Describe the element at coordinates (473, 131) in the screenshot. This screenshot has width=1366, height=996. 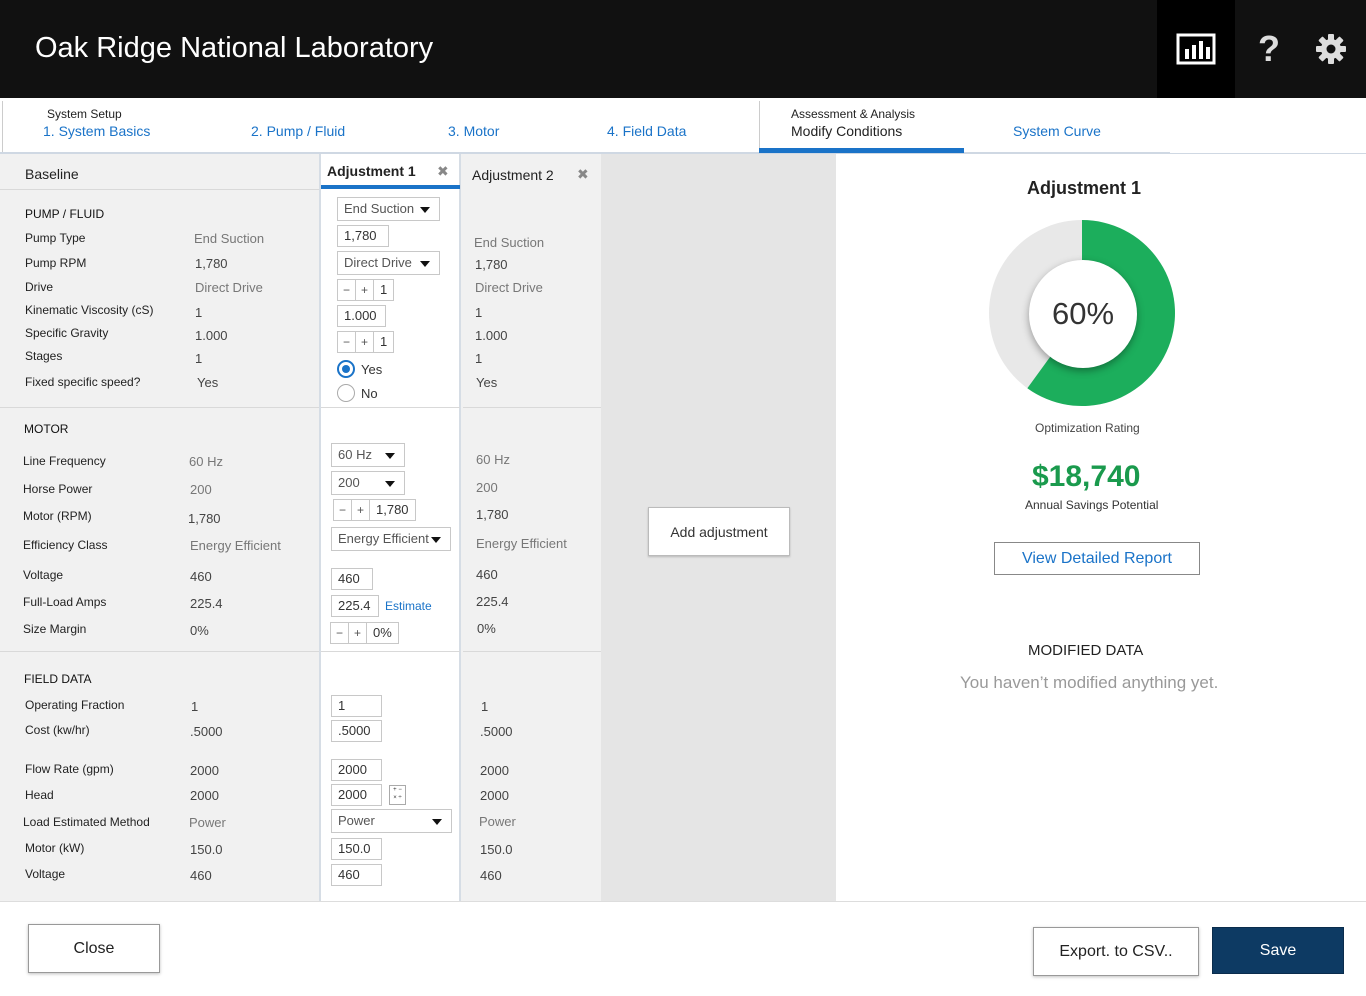
I see `tab-motor: 3. Motor` at that location.